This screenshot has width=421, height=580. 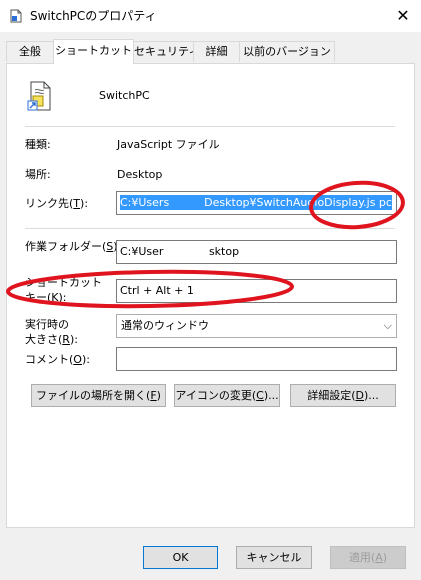 What do you see at coordinates (93, 51) in the screenshot?
I see `tab-shortcut: ショートカット` at bounding box center [93, 51].